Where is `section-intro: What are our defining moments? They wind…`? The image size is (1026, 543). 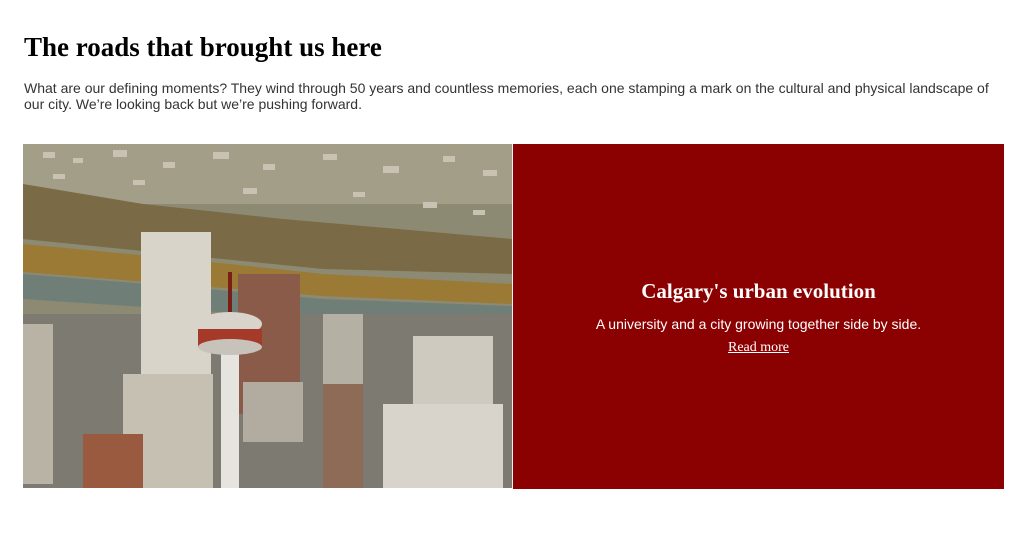 section-intro: What are our defining moments? They wind… is located at coordinates (506, 96).